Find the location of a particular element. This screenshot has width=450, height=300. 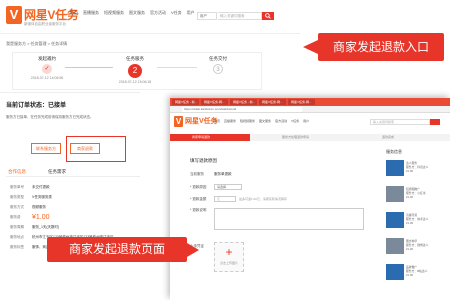

contact-provider-button: 联系服务方 is located at coordinates (46, 148).